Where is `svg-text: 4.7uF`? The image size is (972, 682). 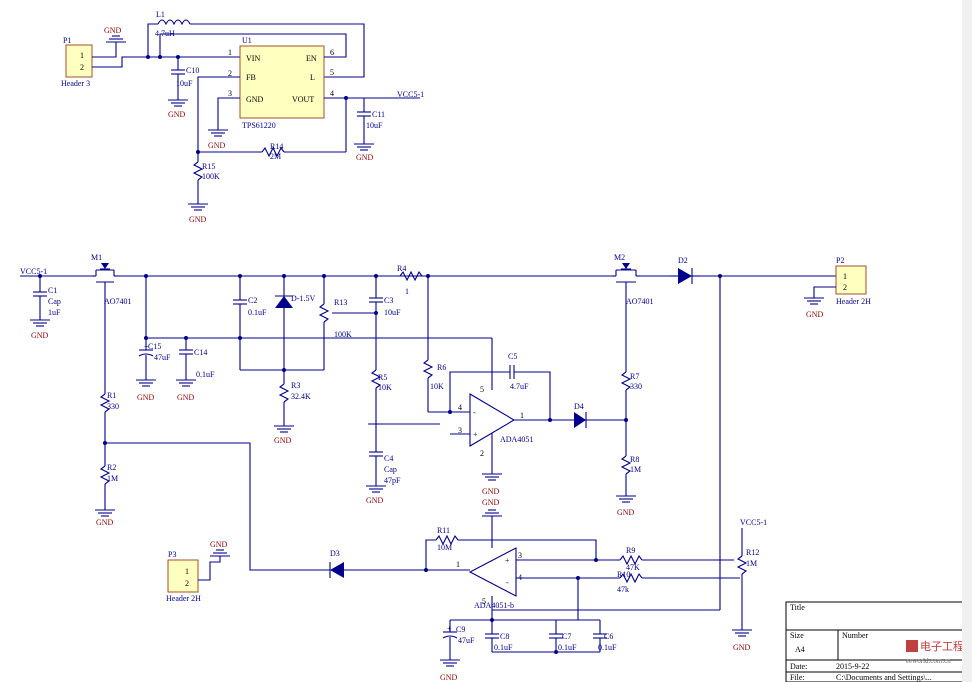 svg-text: 4.7uF is located at coordinates (519, 386).